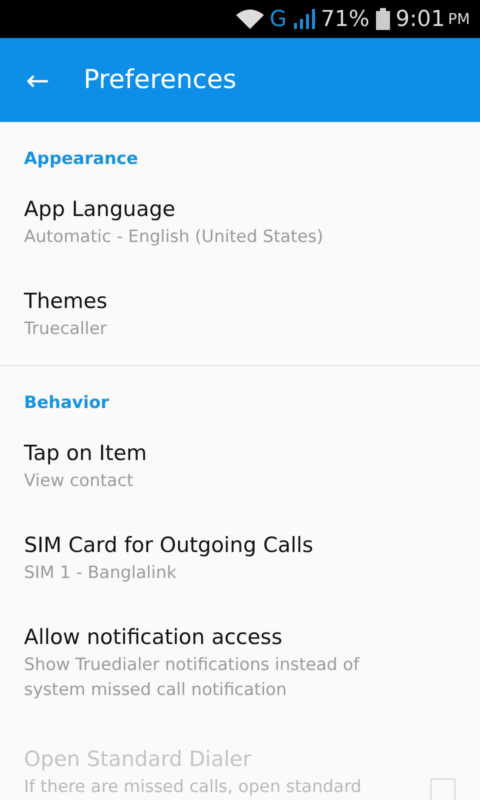  I want to click on screen-title: Preferences, so click(159, 80).